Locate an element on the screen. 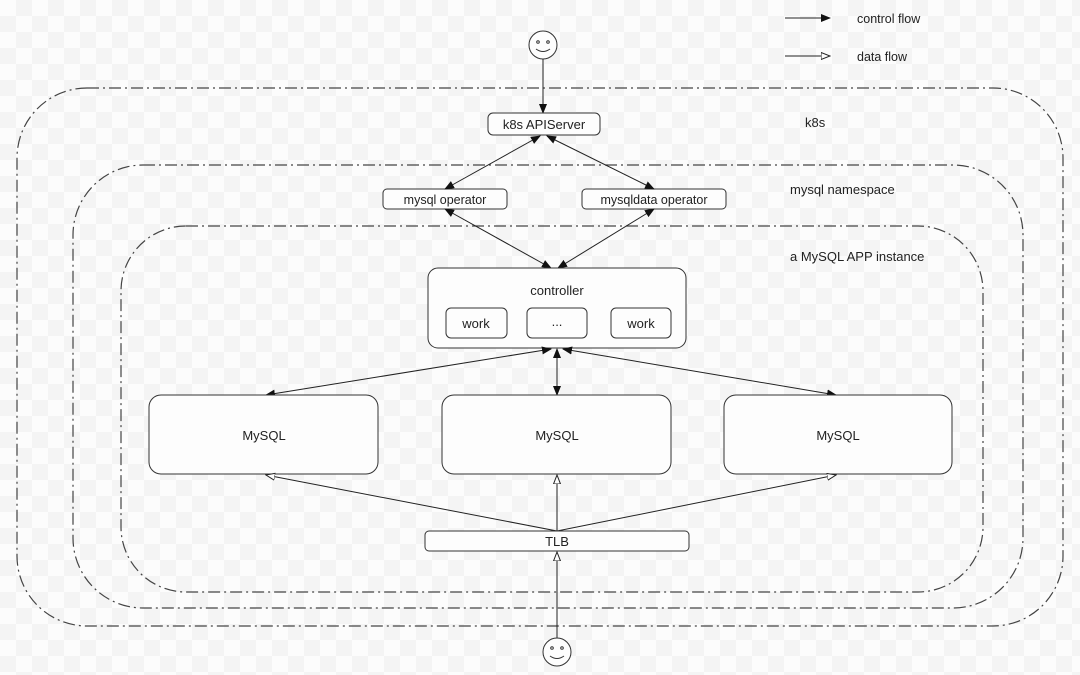  apiserver-mysqldata-operator-edge is located at coordinates (600, 162).